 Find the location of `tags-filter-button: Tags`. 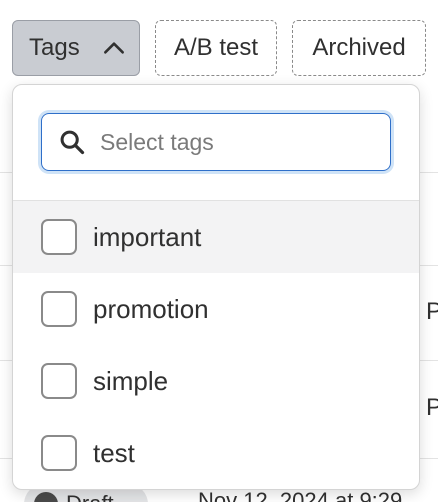

tags-filter-button: Tags is located at coordinates (76, 48).